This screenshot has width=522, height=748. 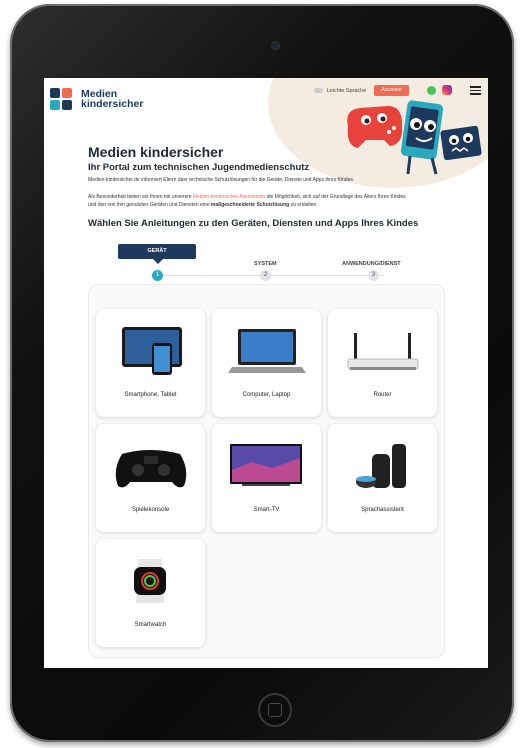 What do you see at coordinates (112, 104) in the screenshot?
I see `logo-line-2: kindersicher` at bounding box center [112, 104].